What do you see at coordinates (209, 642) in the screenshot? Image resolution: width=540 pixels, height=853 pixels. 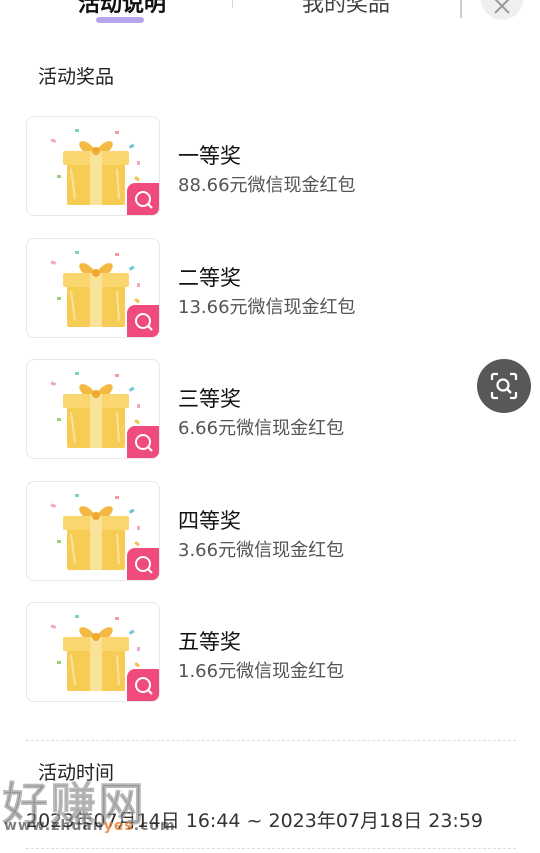 I see `prize-name: 五等奖` at bounding box center [209, 642].